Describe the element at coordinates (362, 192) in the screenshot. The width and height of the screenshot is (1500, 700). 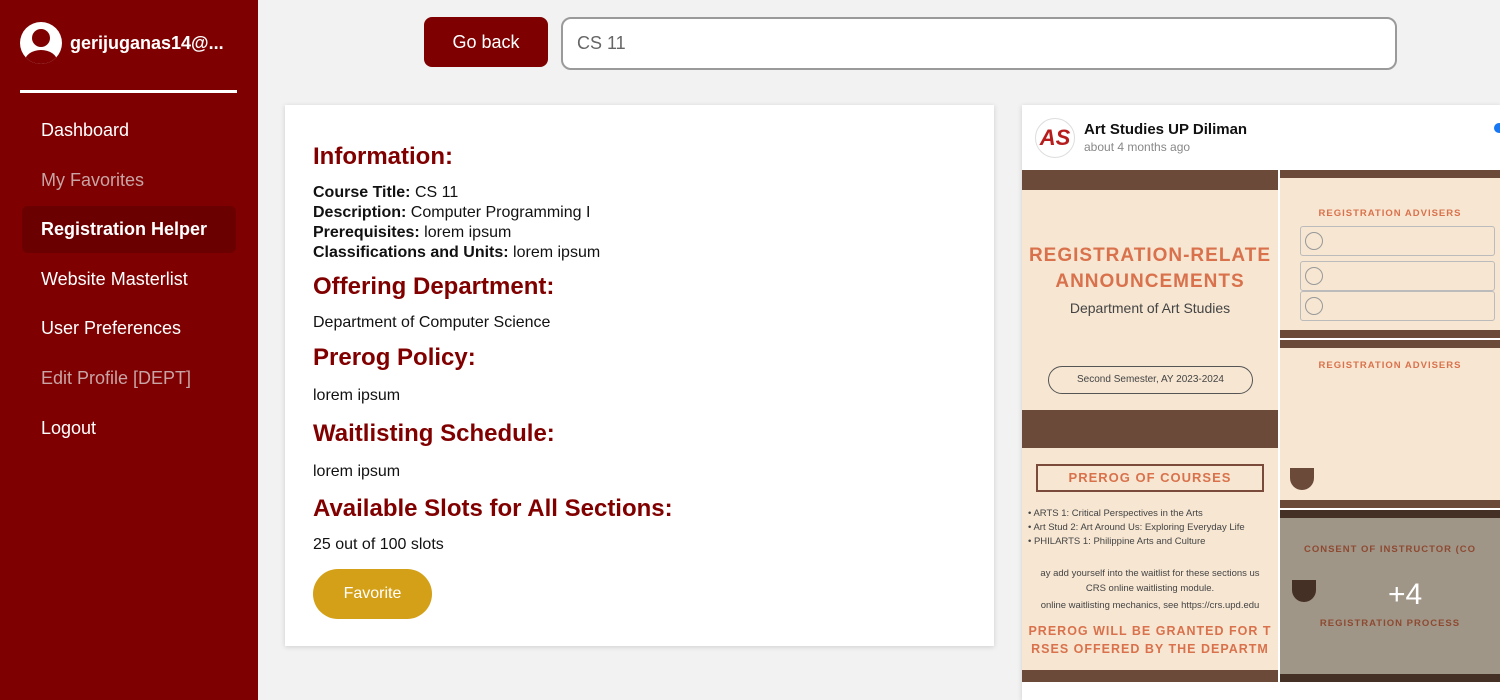
I see `course-title-label: Course Title:` at that location.